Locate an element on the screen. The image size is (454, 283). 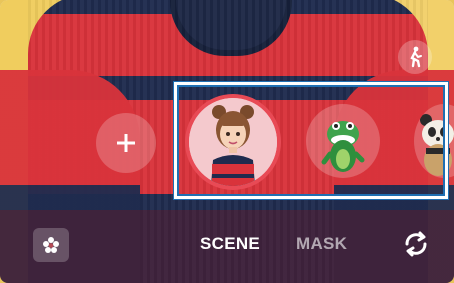
flower-settings-icon is located at coordinates (51, 245).